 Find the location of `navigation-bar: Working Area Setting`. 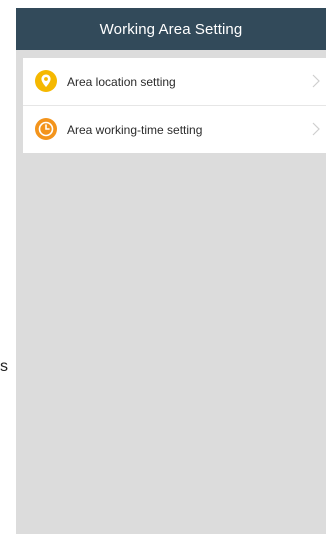

navigation-bar: Working Area Setting is located at coordinates (171, 29).